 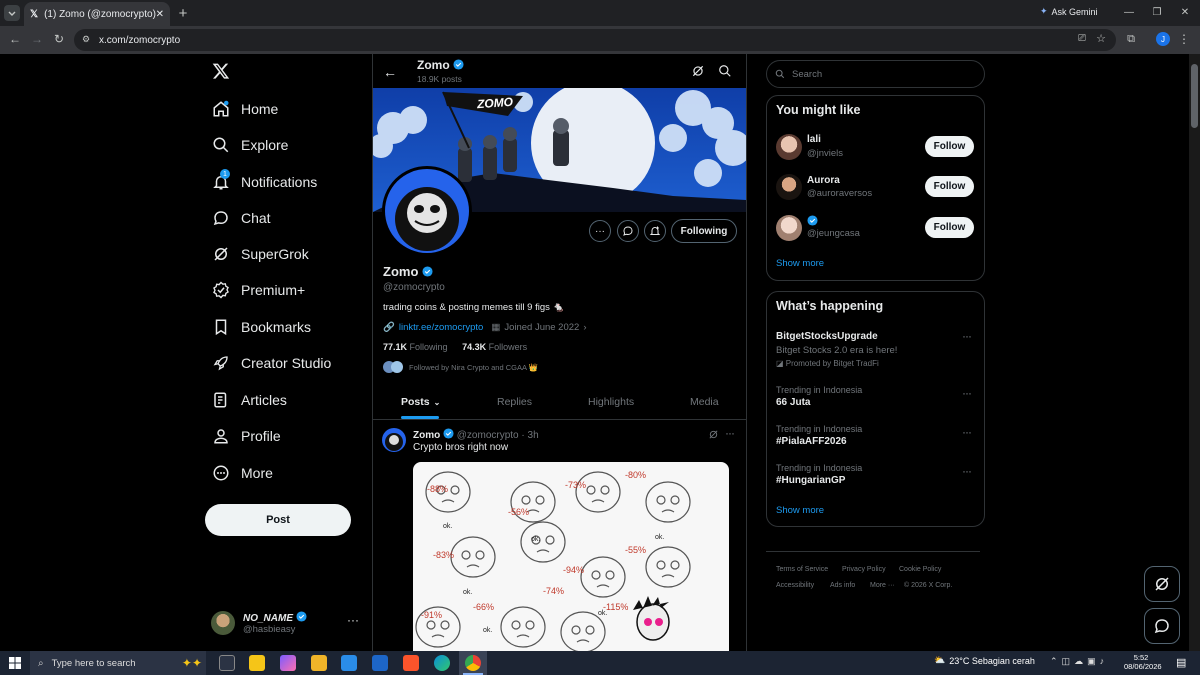 I want to click on tray-camera-icon: ◫, so click(x=1068, y=661).